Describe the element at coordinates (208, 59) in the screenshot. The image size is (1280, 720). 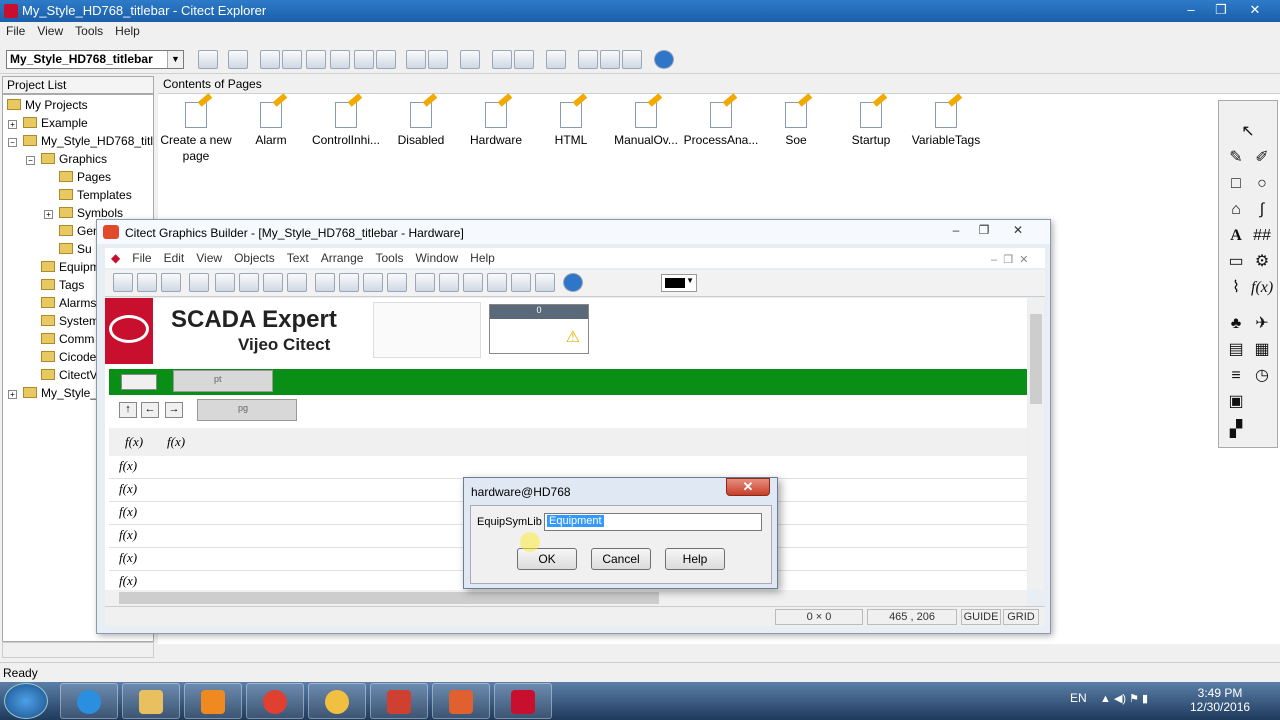
I see `new-project-icon` at that location.